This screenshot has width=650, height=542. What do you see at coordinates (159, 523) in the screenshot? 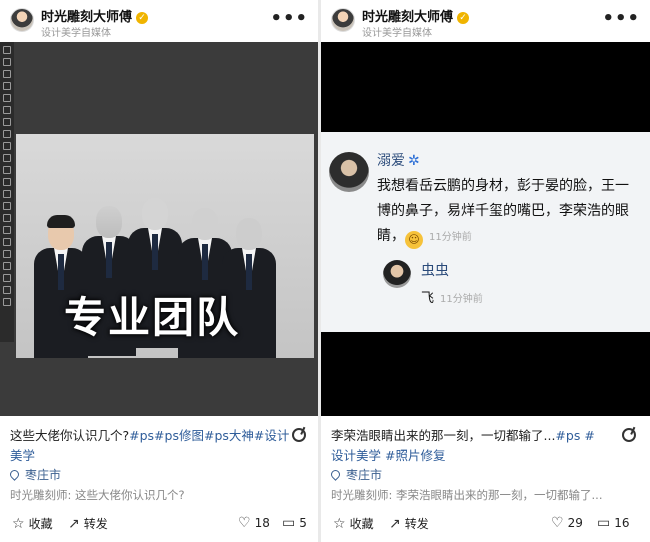
I see `action-bar: ☆ 收藏 ↗ 转发 ♡ 18 ▭ 5` at bounding box center [159, 523].